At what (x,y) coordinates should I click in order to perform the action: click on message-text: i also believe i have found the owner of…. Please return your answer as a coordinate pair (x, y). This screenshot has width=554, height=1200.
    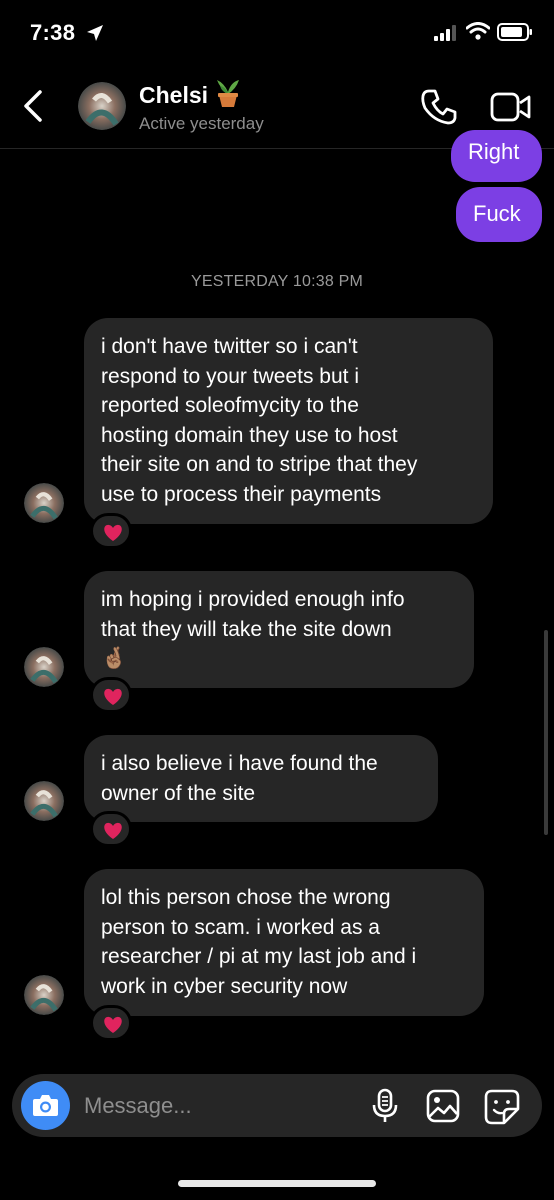
    Looking at the image, I should click on (239, 778).